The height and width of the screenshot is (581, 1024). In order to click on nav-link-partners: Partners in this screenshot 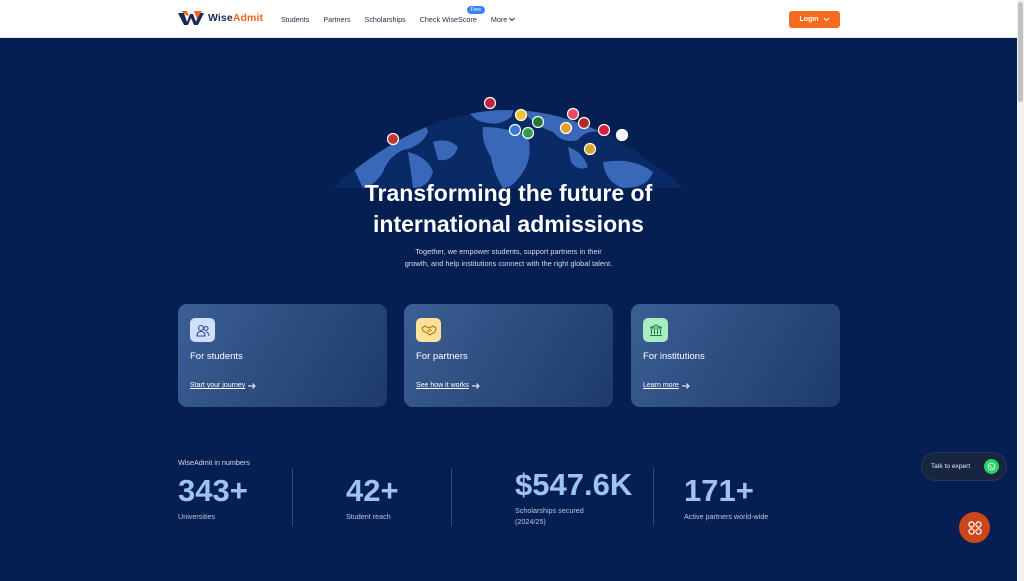, I will do `click(336, 19)`.